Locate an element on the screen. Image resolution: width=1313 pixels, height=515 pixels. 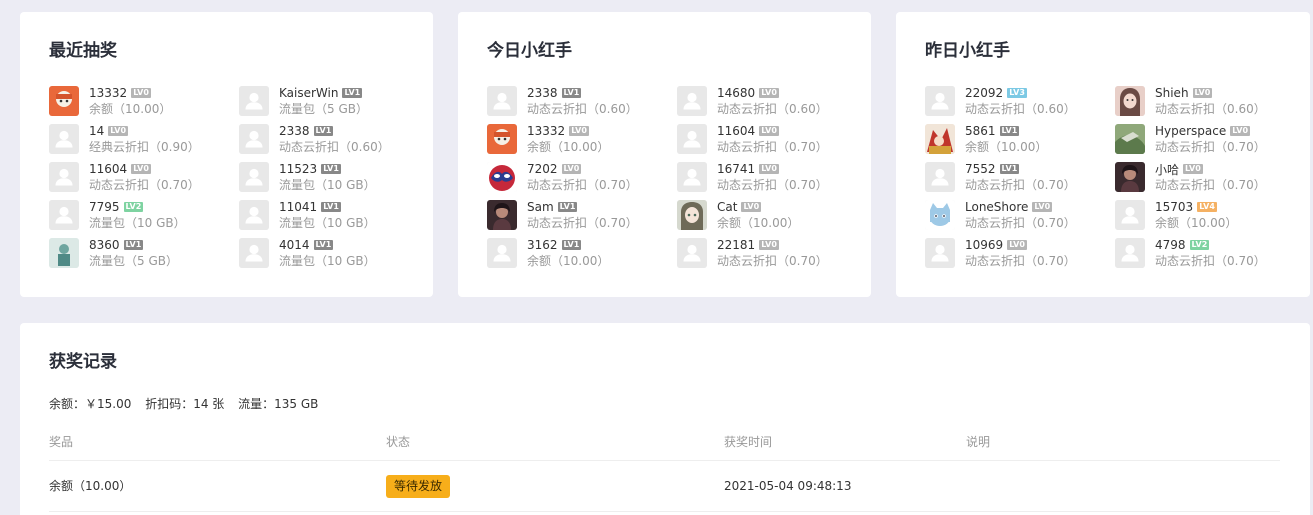
user-name: 7795 is located at coordinates (104, 207).